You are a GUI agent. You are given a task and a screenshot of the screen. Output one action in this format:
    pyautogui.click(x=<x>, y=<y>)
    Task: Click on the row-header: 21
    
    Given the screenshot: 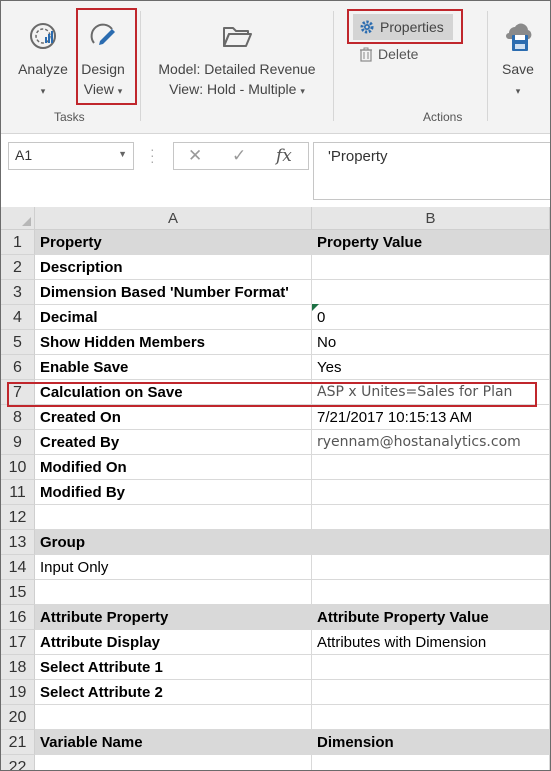 What is the action you would take?
    pyautogui.click(x=18, y=742)
    